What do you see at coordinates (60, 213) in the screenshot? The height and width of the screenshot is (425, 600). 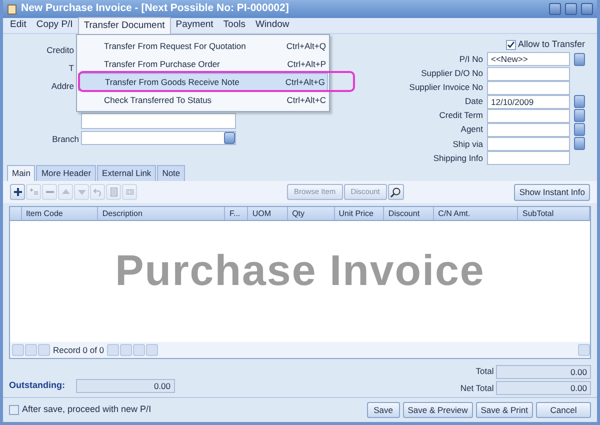 I see `column-header: Item Code` at bounding box center [60, 213].